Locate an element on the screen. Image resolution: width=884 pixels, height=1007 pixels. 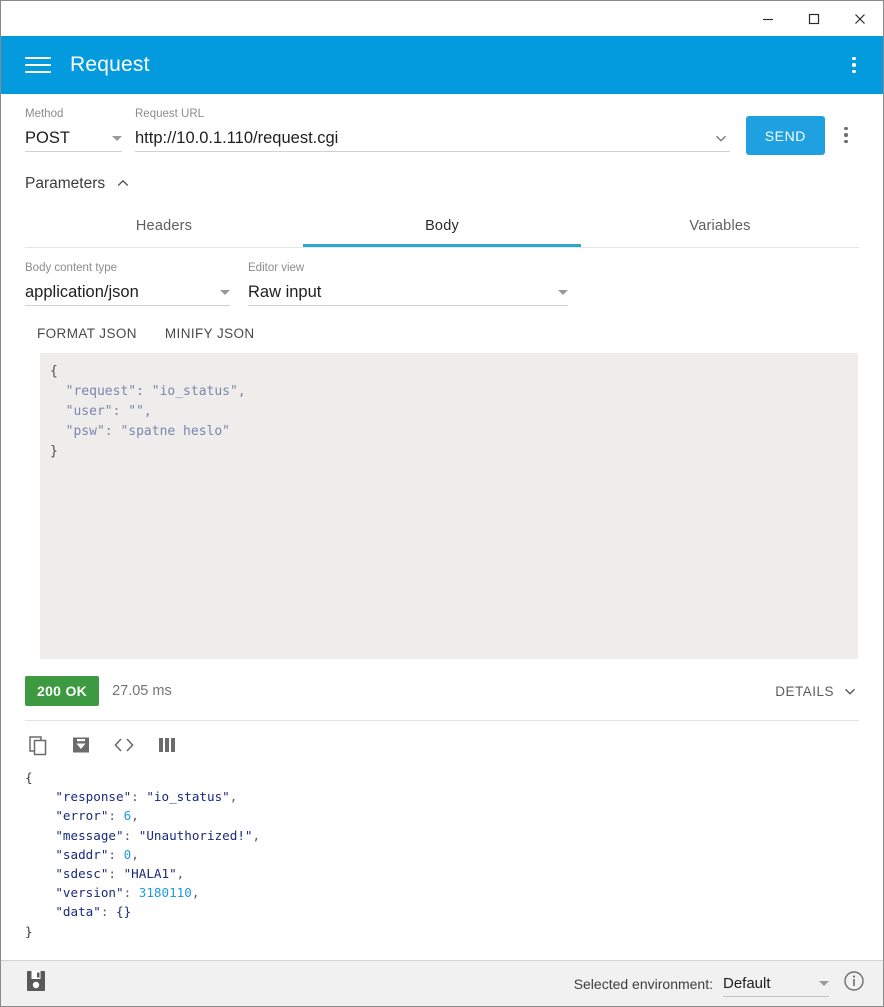
environment-value: Default is located at coordinates (747, 983).